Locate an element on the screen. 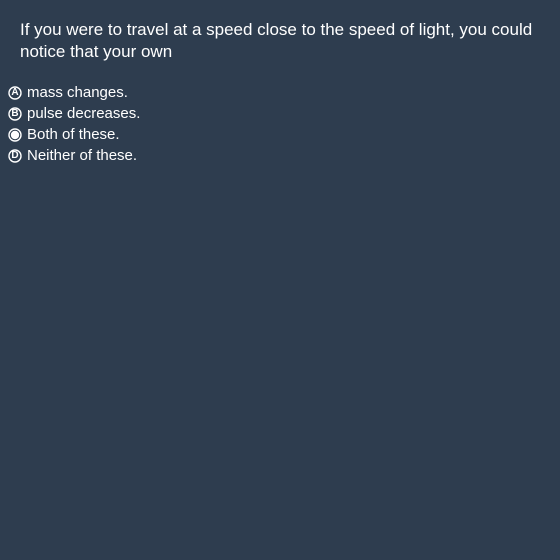  option-letter: D is located at coordinates (15, 155).